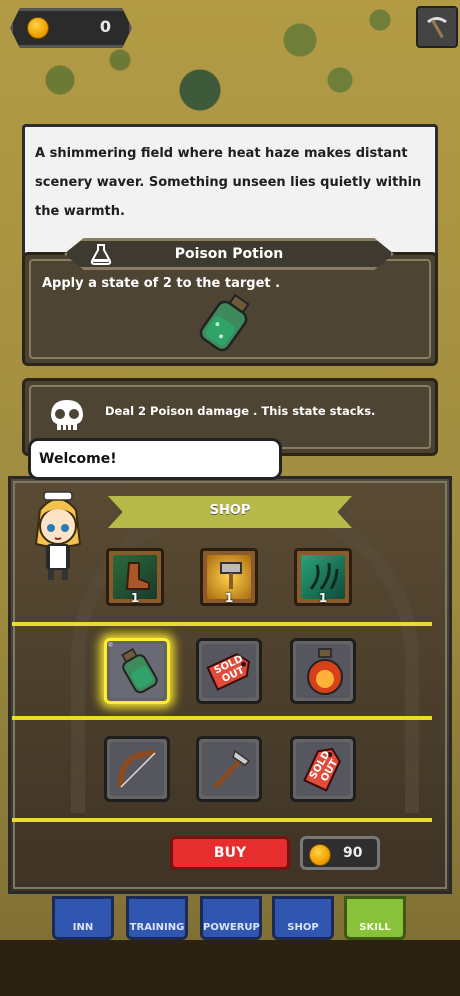  Describe the element at coordinates (323, 769) in the screenshot. I see `shop-item-sold-out-2: SOLD OUT` at that location.